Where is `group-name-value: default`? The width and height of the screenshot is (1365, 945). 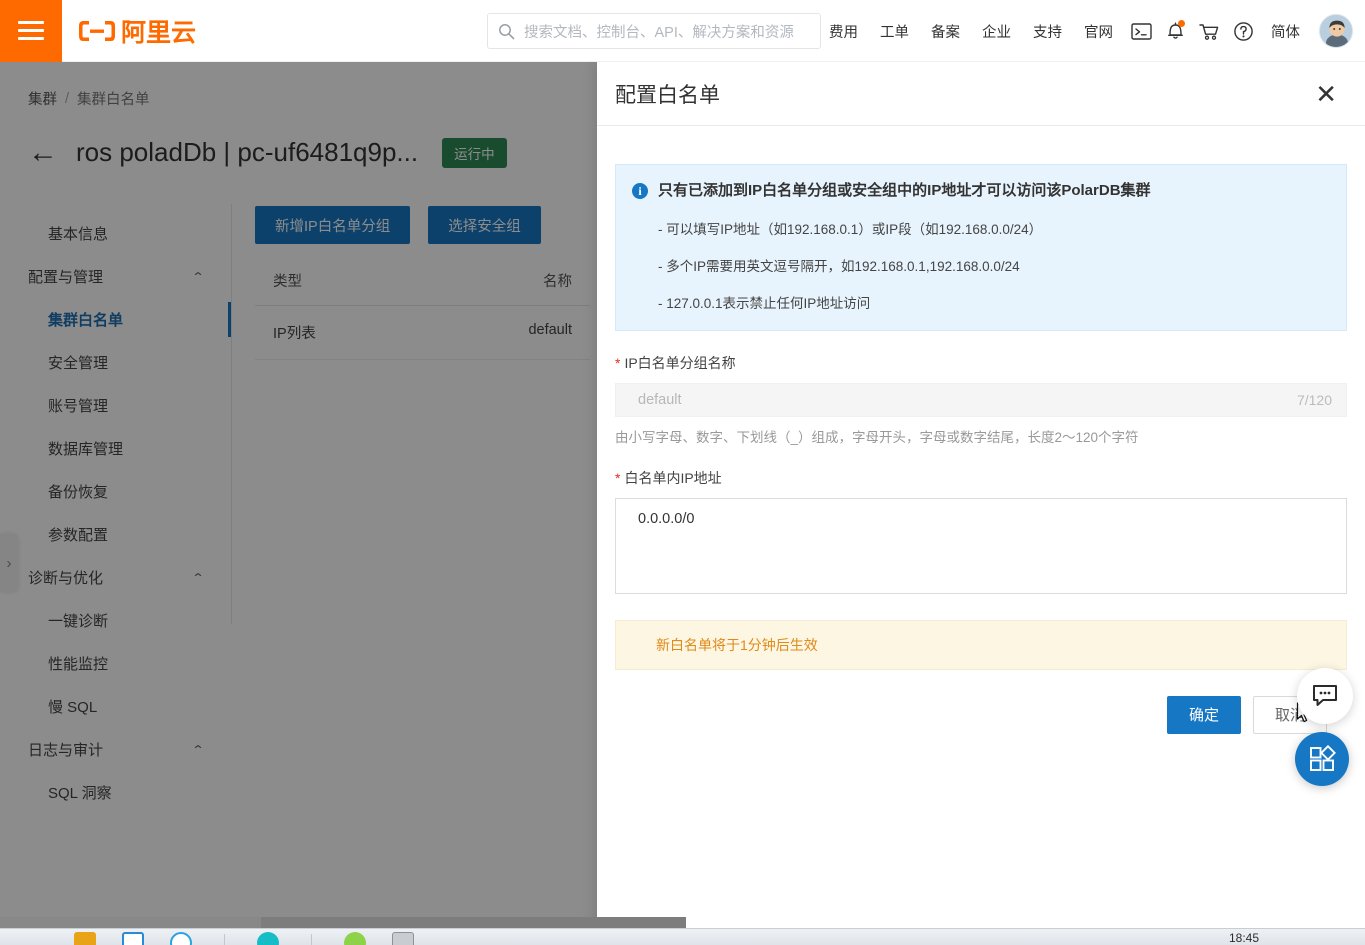
group-name-value: default is located at coordinates (660, 399).